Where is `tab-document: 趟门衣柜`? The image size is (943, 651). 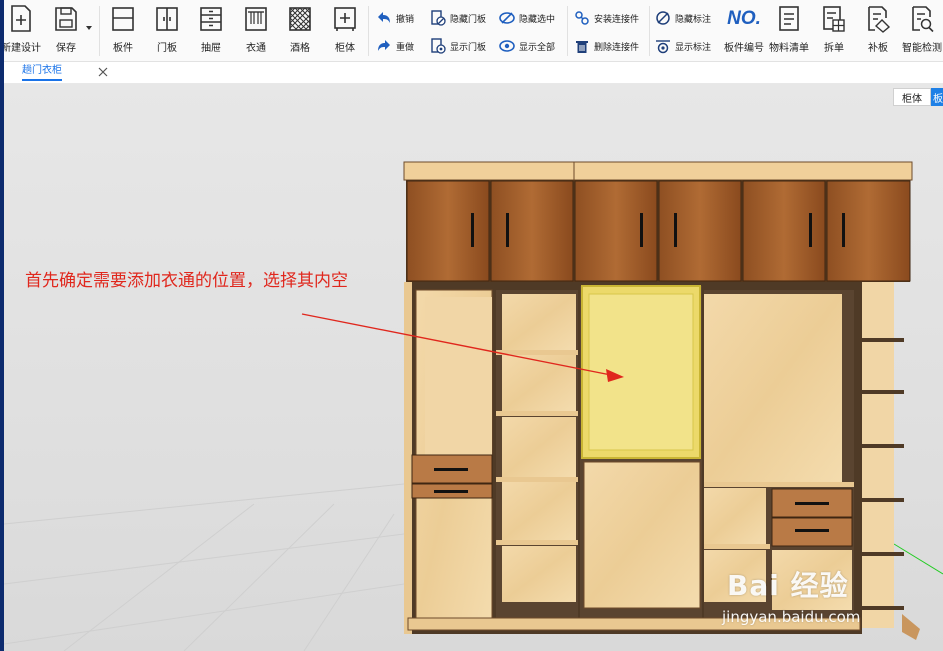
tab-document: 趟门衣柜 is located at coordinates (64, 73).